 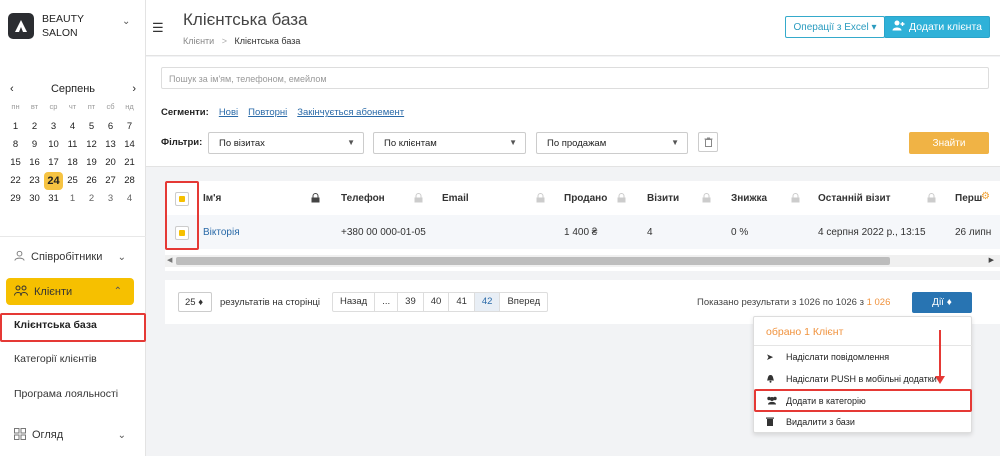 What do you see at coordinates (70, 291) in the screenshot?
I see `sidebar-item-clients: Клієнти ⌃` at bounding box center [70, 291].